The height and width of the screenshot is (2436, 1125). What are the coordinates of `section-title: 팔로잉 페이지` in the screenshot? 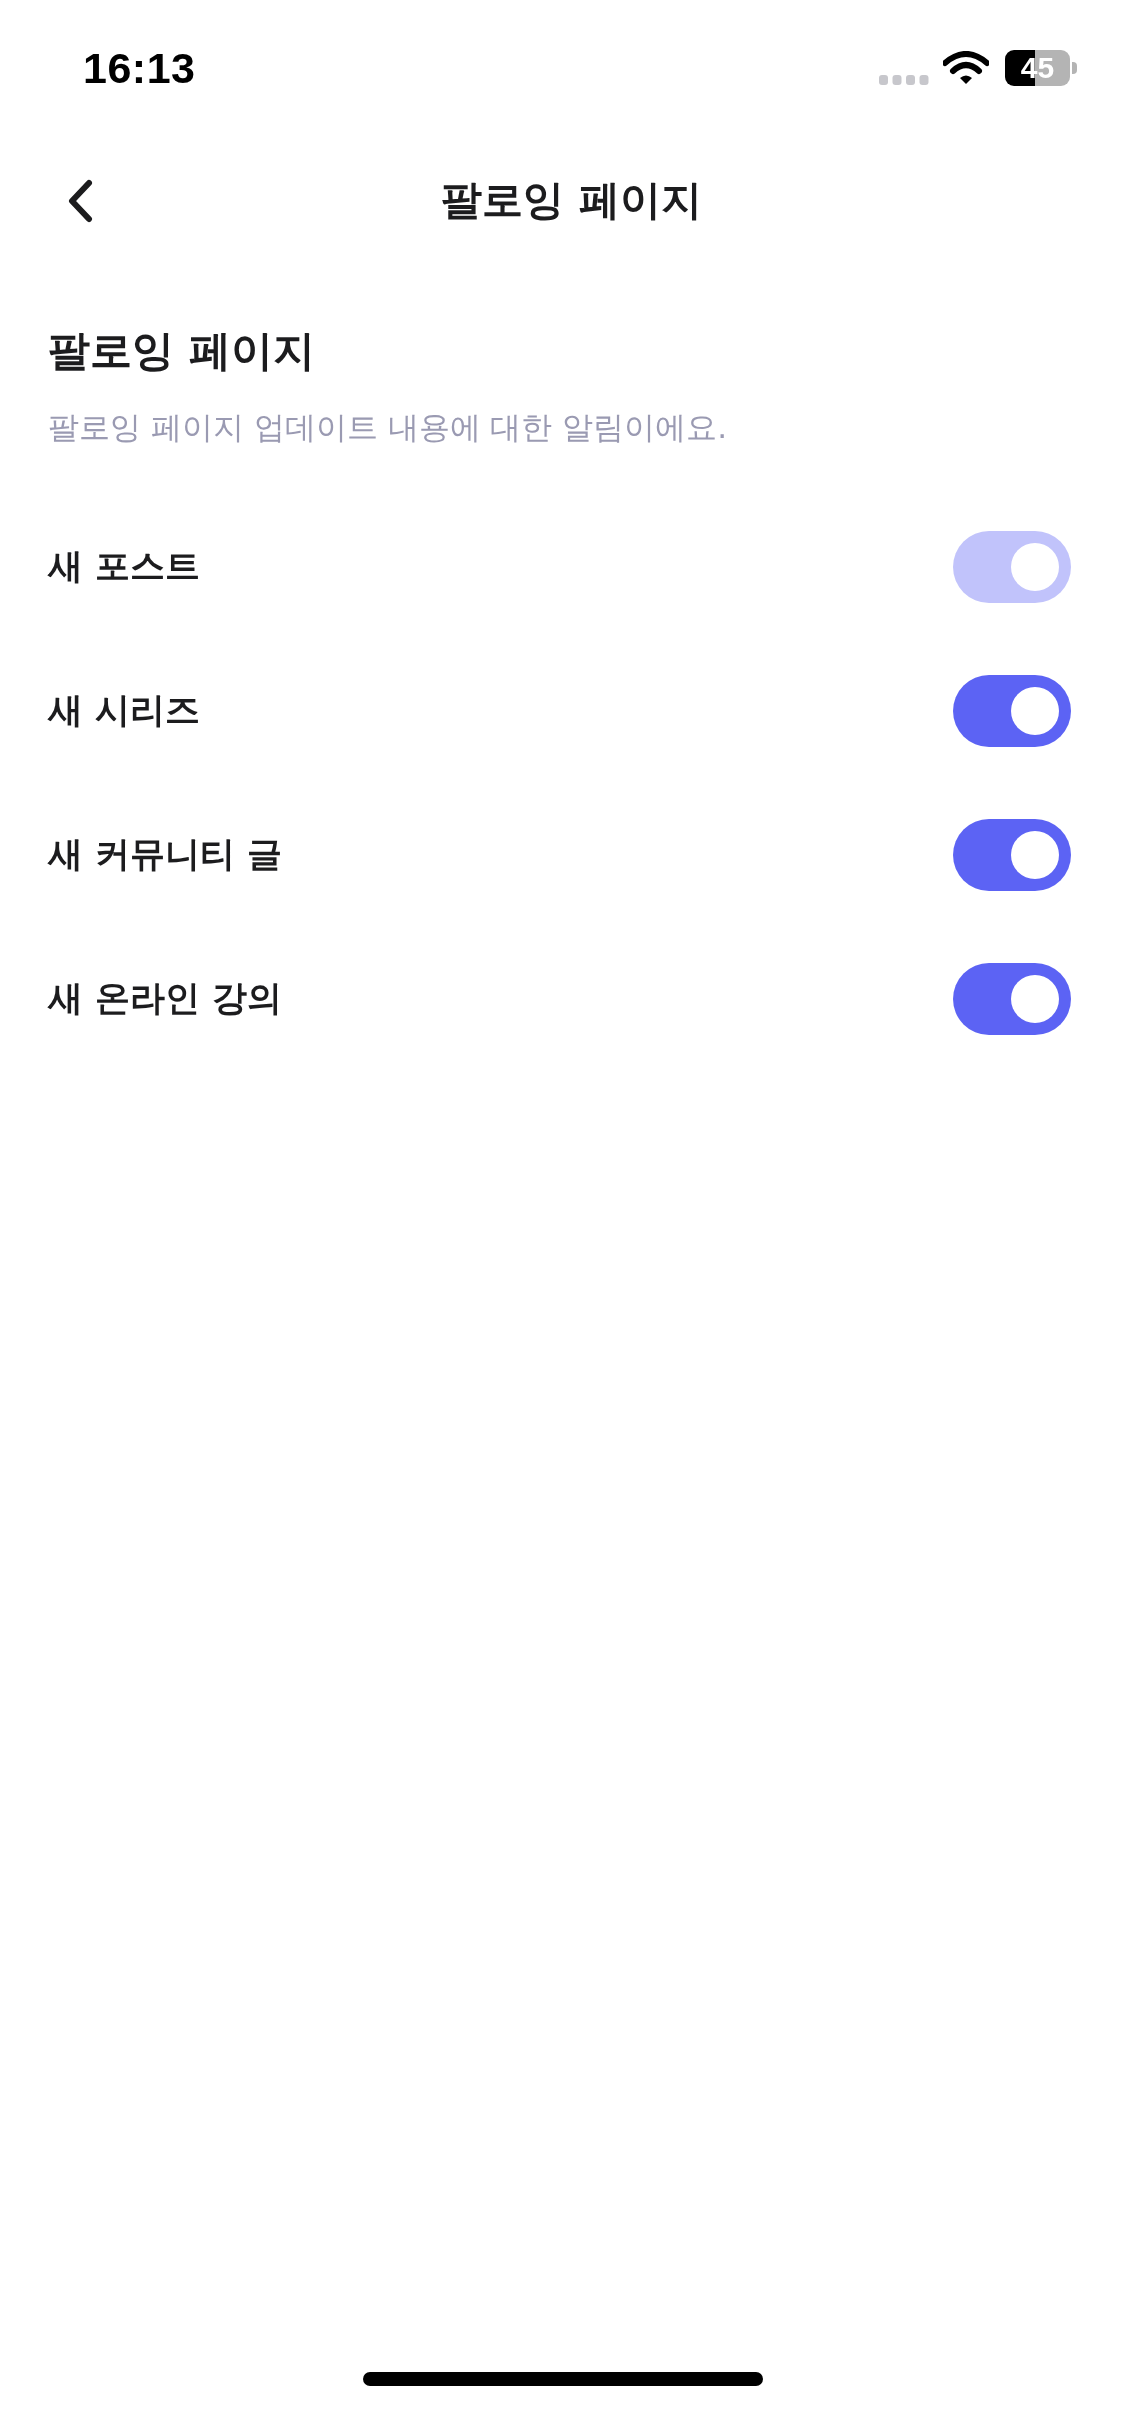 It's located at (182, 351).